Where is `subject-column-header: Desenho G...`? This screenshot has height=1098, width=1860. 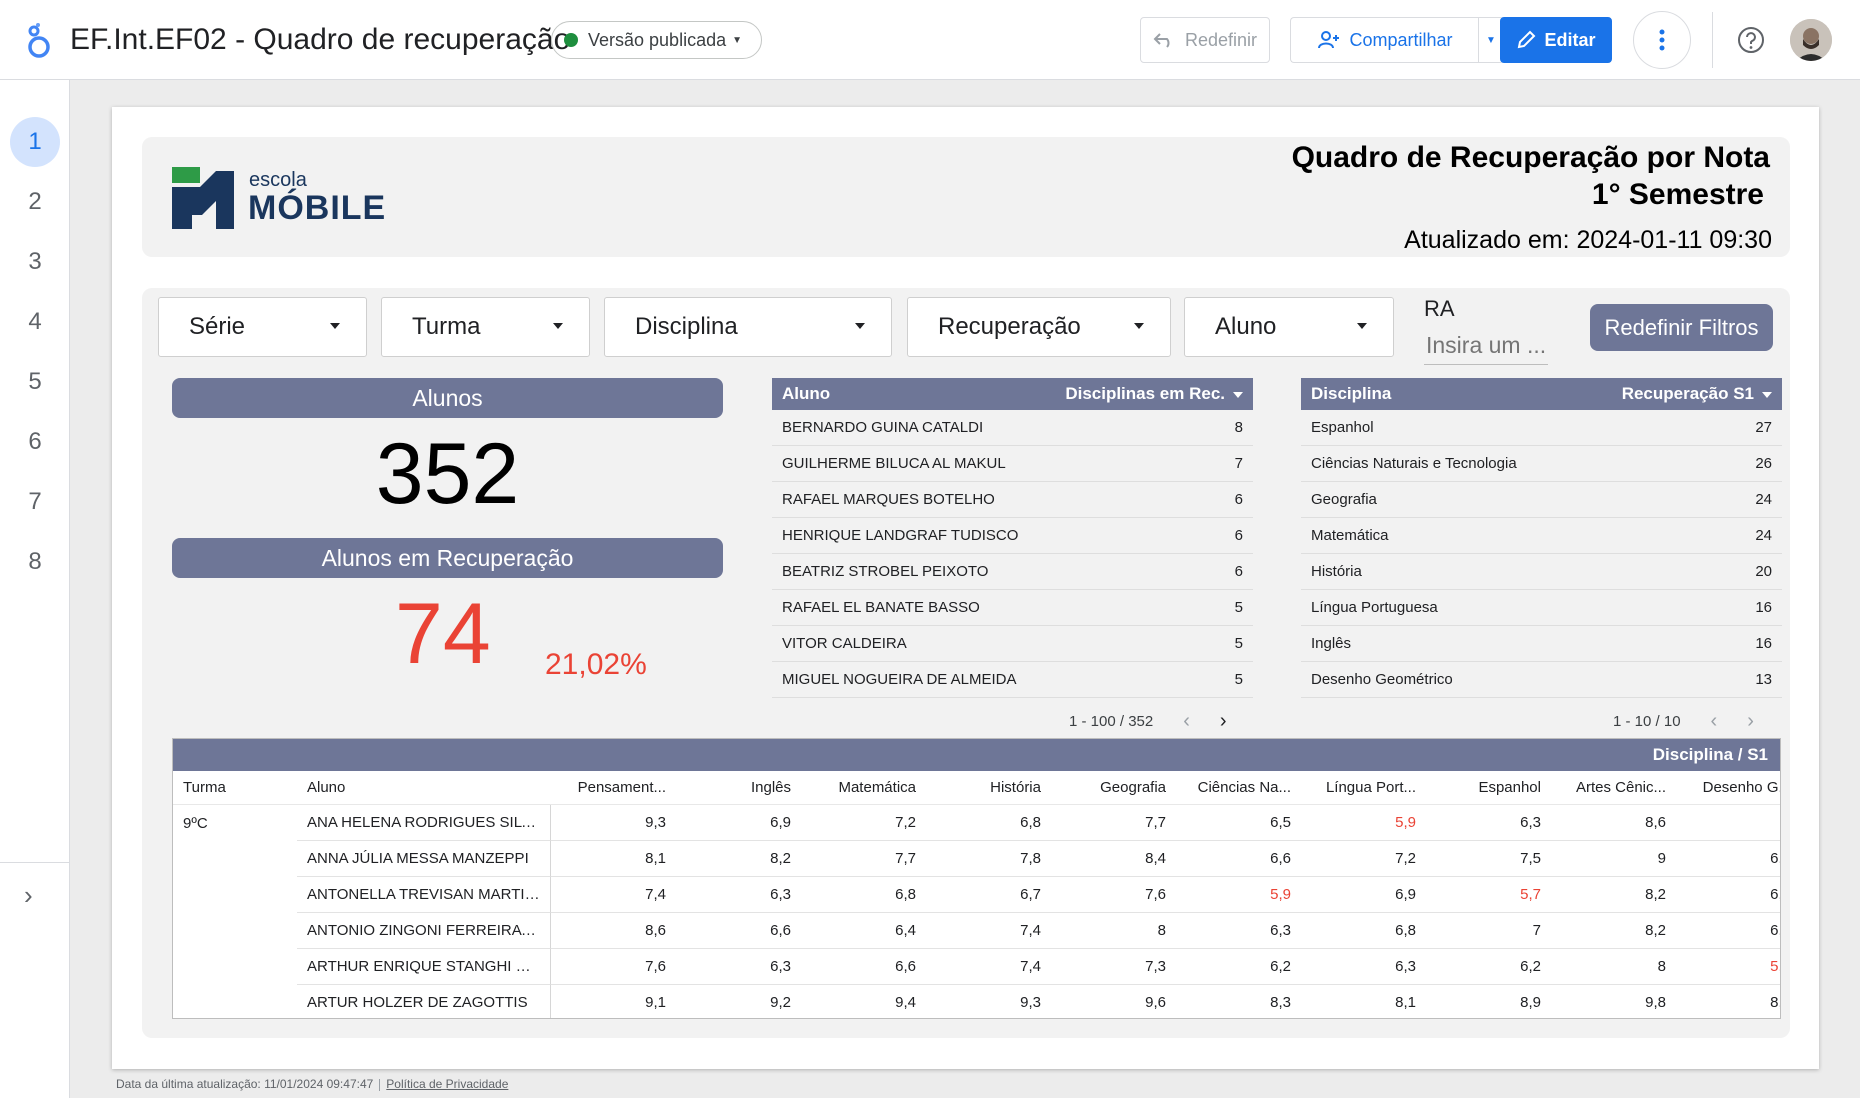
subject-column-header: Desenho G... is located at coordinates (1728, 787).